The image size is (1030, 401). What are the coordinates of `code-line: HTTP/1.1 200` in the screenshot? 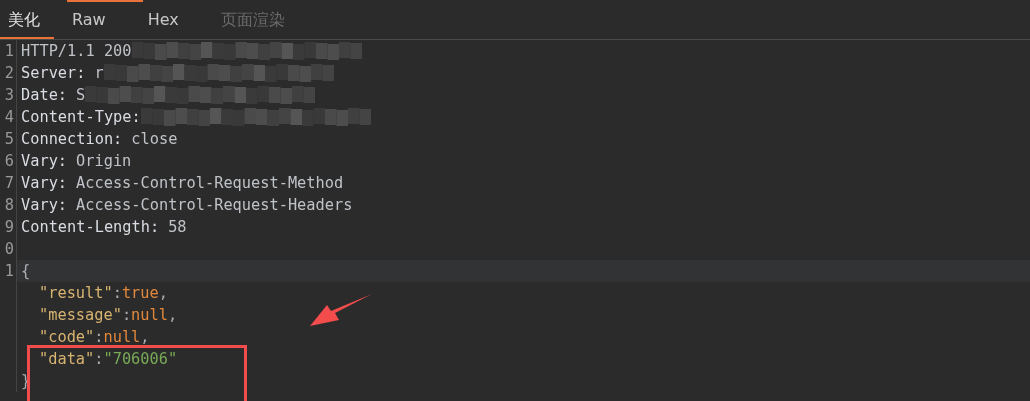 It's located at (76, 51).